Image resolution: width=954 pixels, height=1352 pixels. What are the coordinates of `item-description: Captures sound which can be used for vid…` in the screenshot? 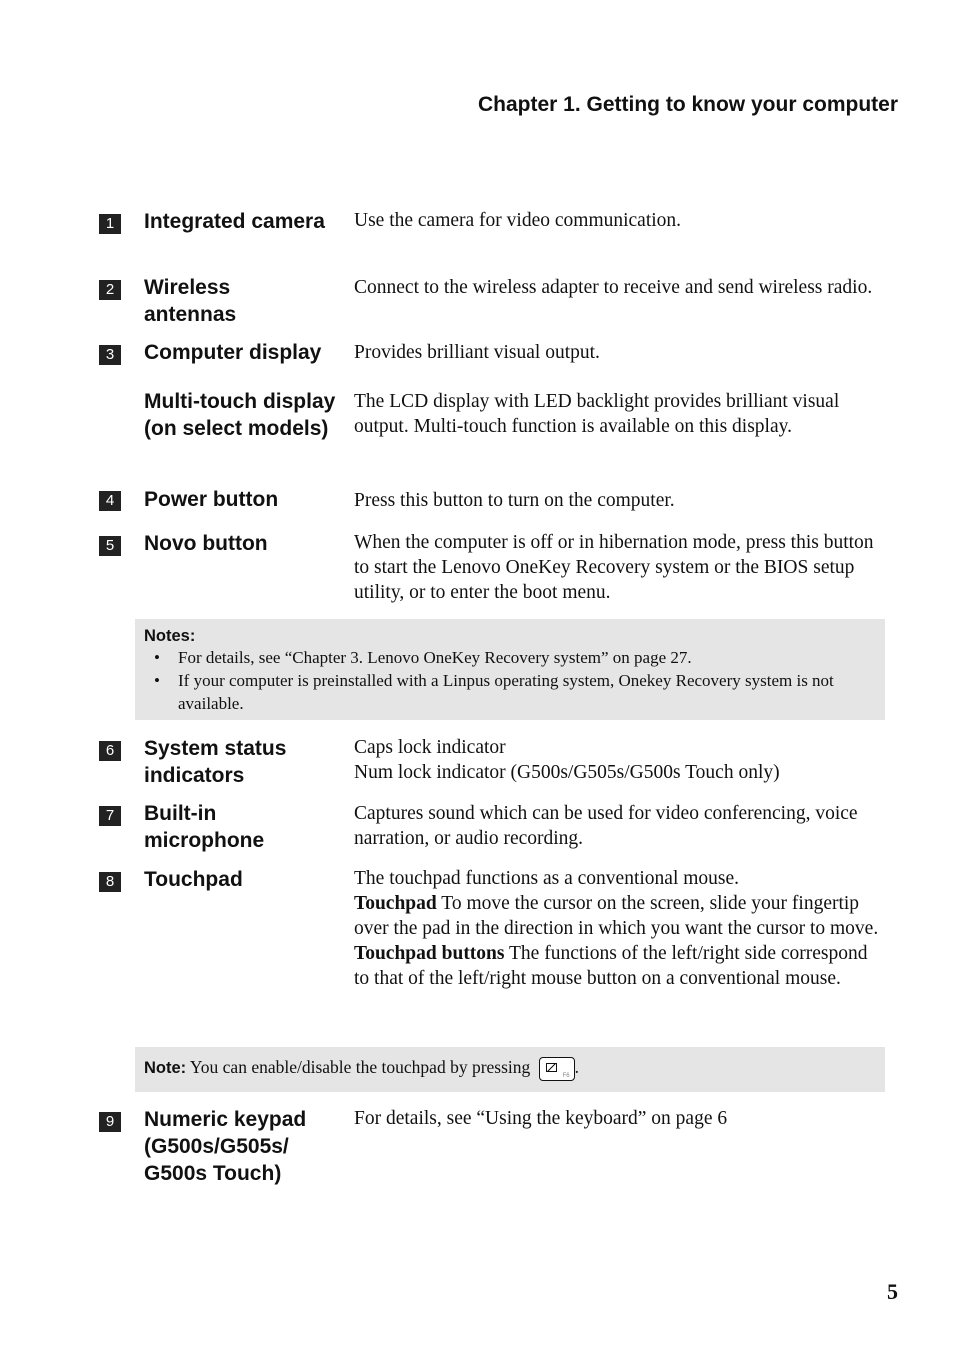 It's located at (606, 826).